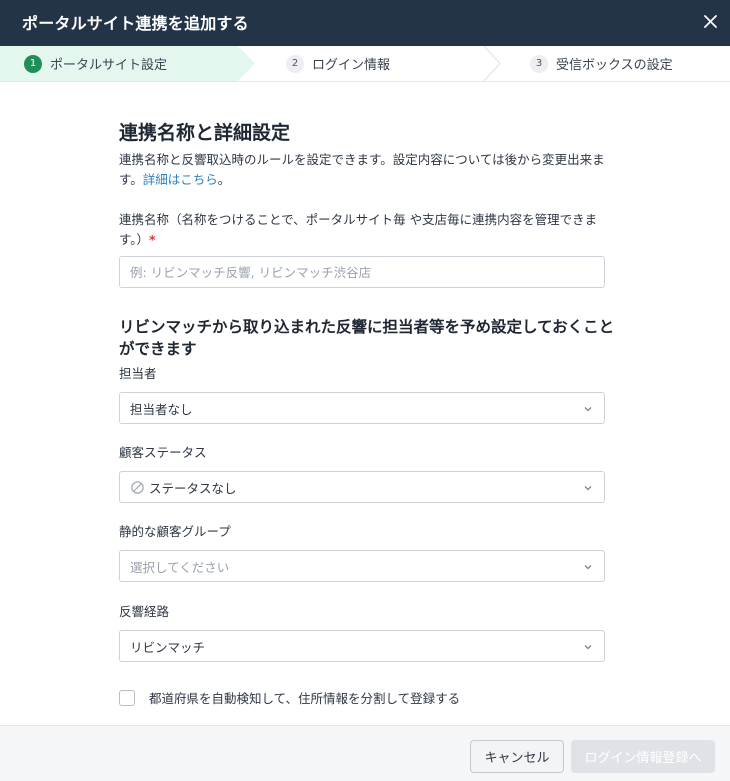 This screenshot has width=730, height=781. What do you see at coordinates (135, 23) in the screenshot?
I see `dialog-title: ポータルサイト連携を追加する` at bounding box center [135, 23].